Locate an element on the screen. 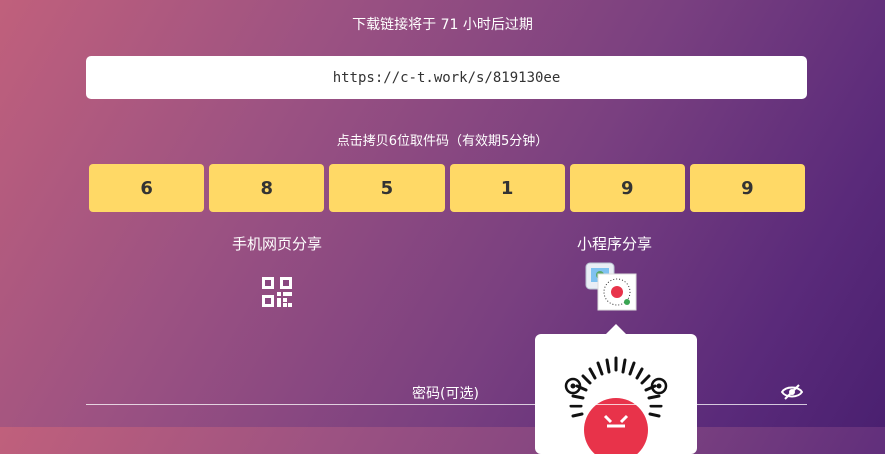 The image size is (885, 454). pickup-code-digit: 1 is located at coordinates (507, 188).